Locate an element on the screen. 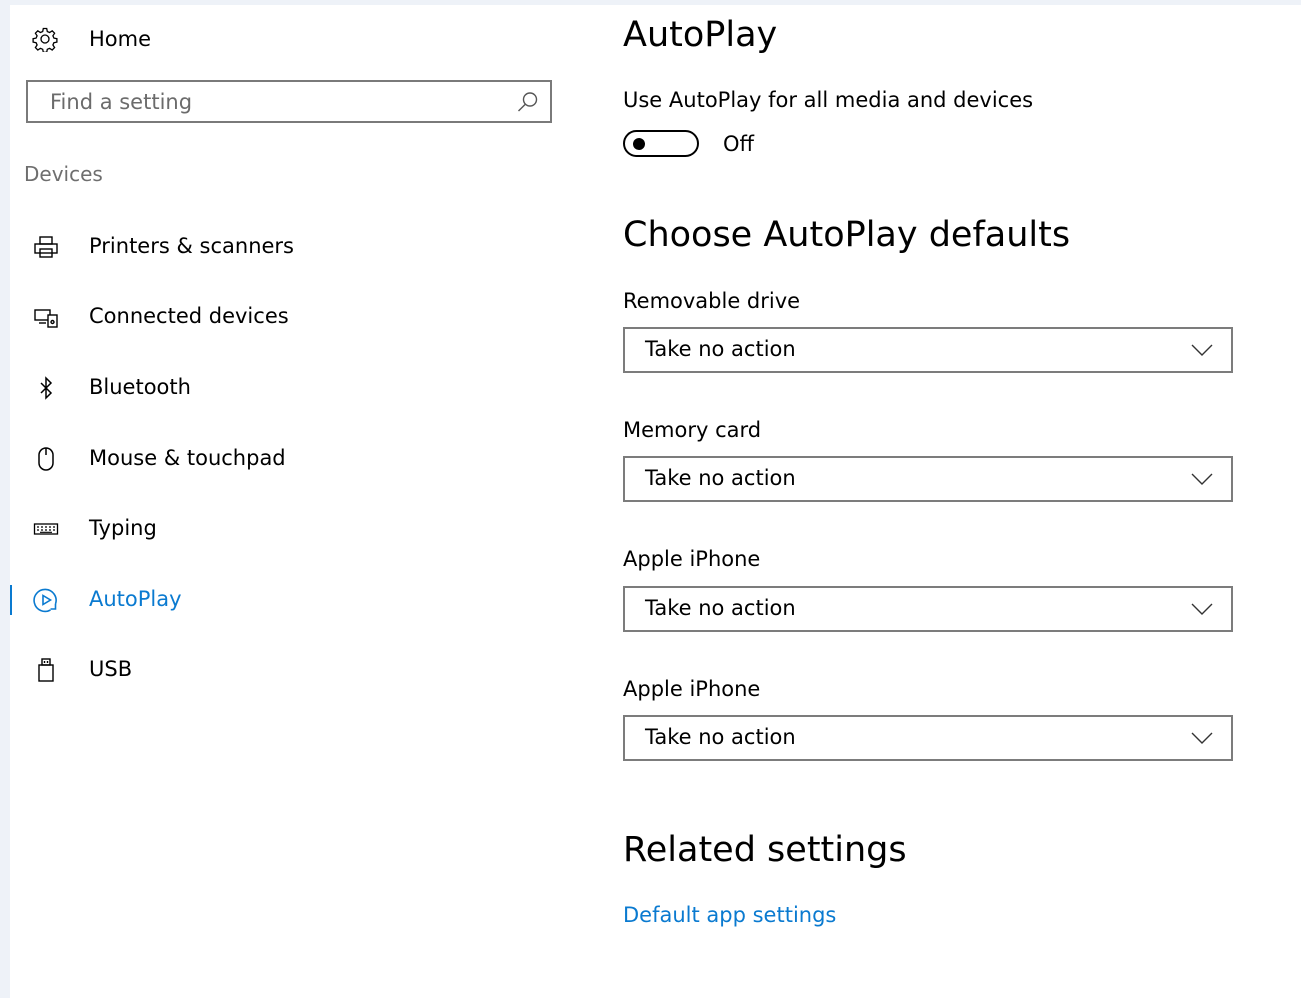 The width and height of the screenshot is (1301, 998). search-input is located at coordinates (268, 101).